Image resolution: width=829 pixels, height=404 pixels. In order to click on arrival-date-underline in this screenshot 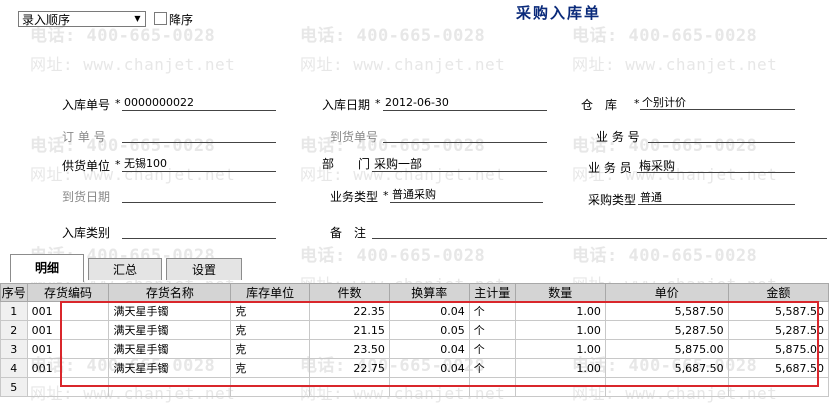, I will do `click(199, 202)`.